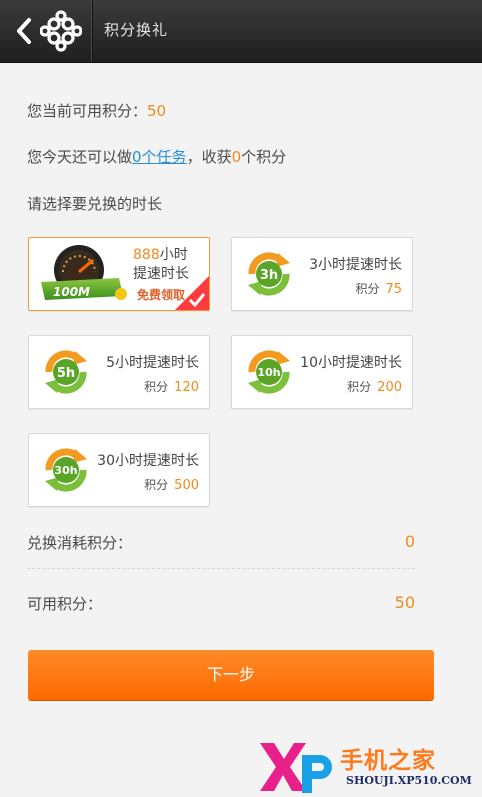  Describe the element at coordinates (296, 768) in the screenshot. I see `xp-logo-icon` at that location.